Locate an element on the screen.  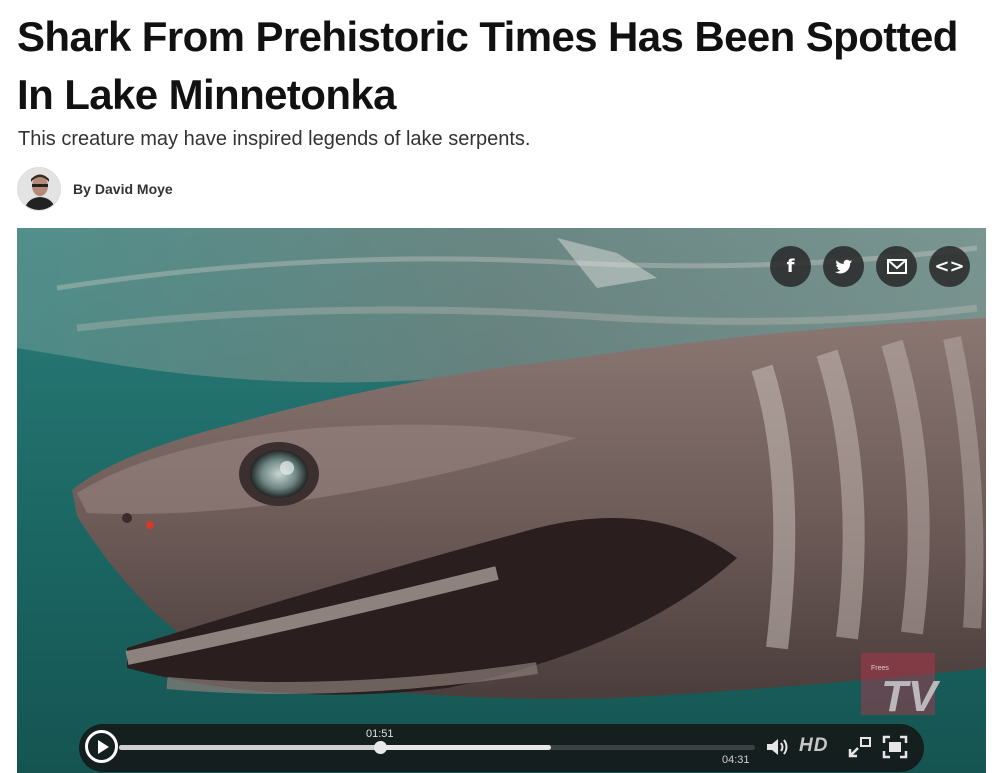
channel-logo-small-text: Frees is located at coordinates (880, 668).